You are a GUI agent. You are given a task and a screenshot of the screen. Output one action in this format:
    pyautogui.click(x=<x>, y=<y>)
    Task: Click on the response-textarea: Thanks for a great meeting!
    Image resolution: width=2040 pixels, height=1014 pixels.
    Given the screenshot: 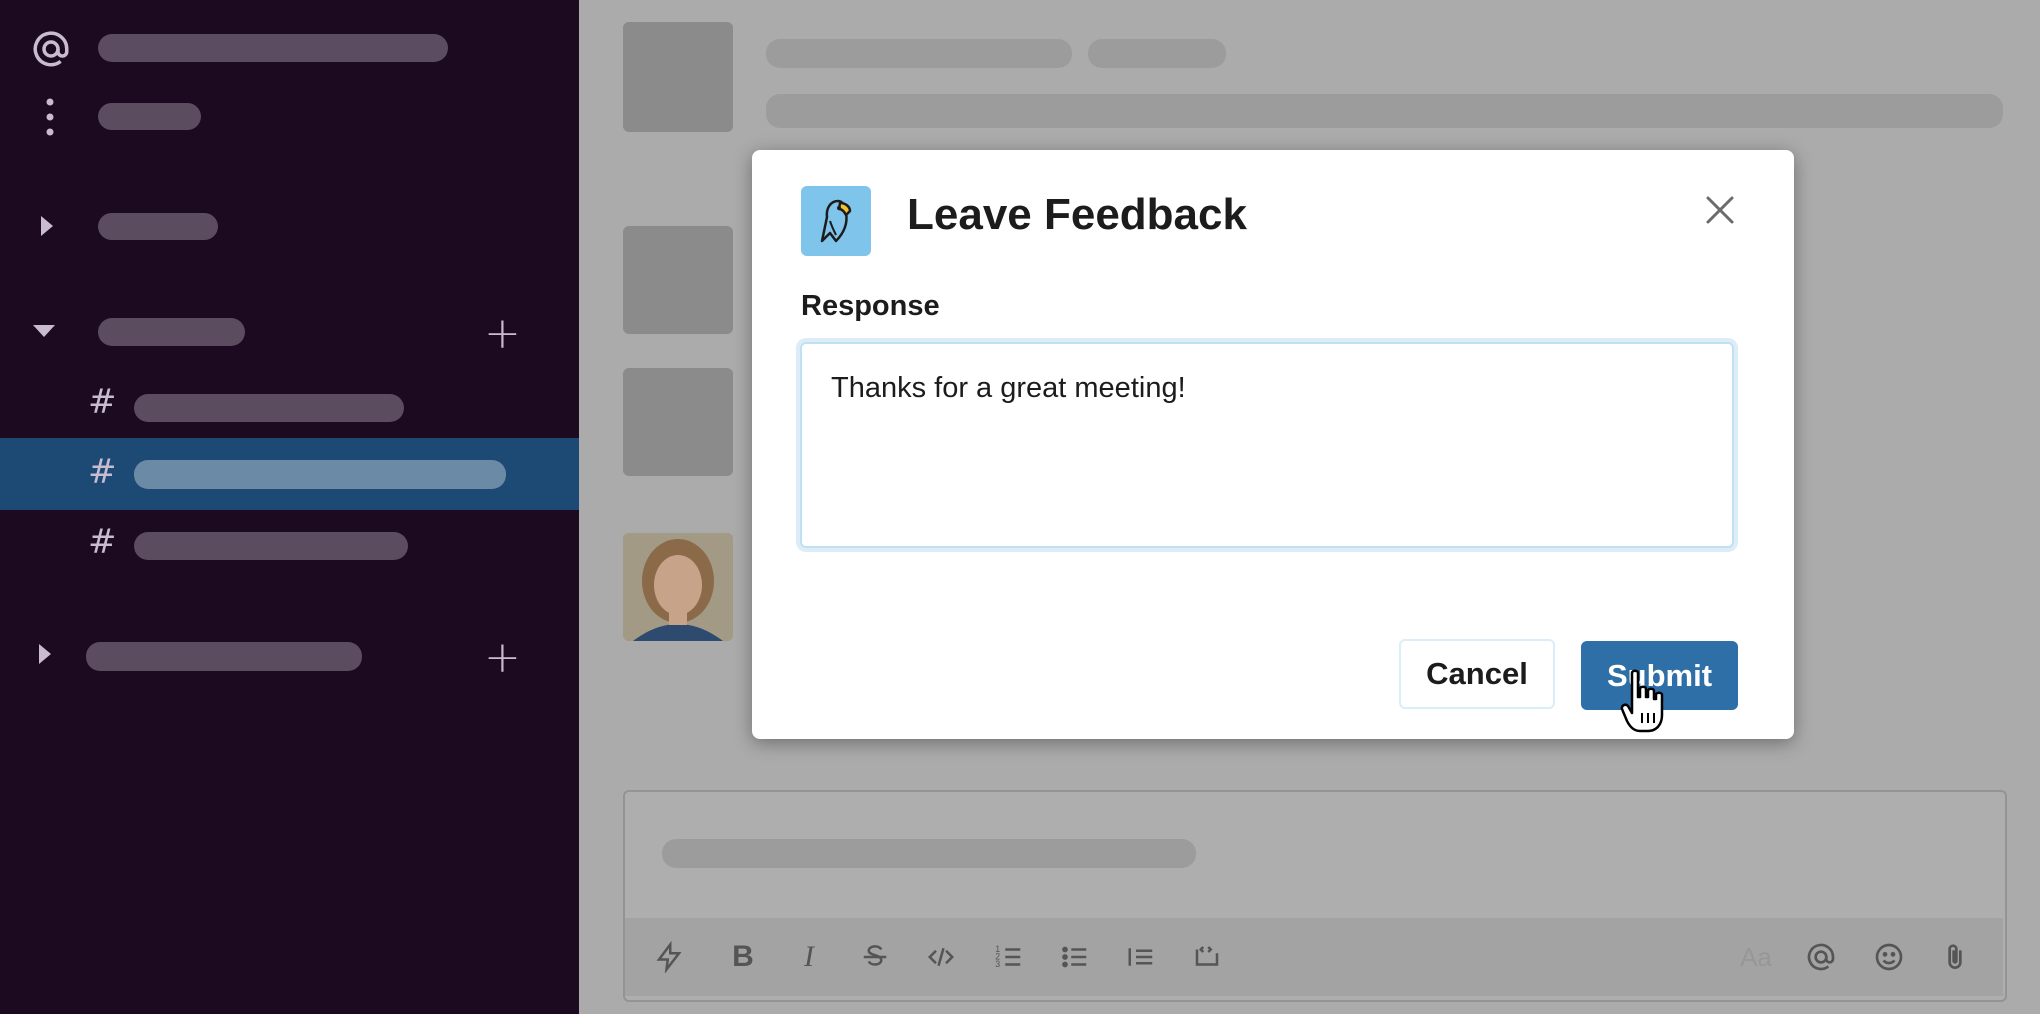 What is the action you would take?
    pyautogui.click(x=1267, y=445)
    